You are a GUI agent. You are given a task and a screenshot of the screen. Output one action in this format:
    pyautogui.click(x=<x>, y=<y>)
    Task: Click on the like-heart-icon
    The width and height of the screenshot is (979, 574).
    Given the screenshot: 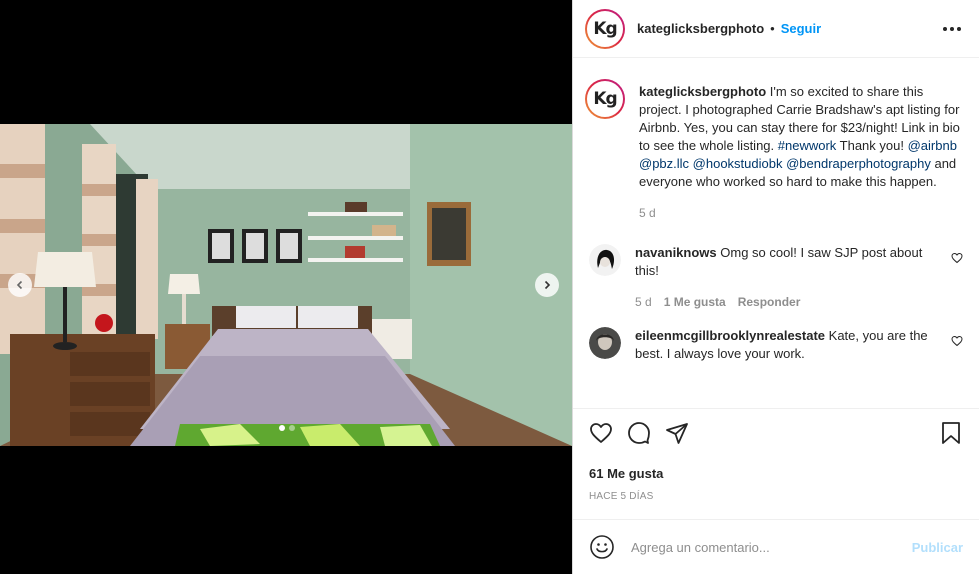 What is the action you would take?
    pyautogui.click(x=601, y=433)
    